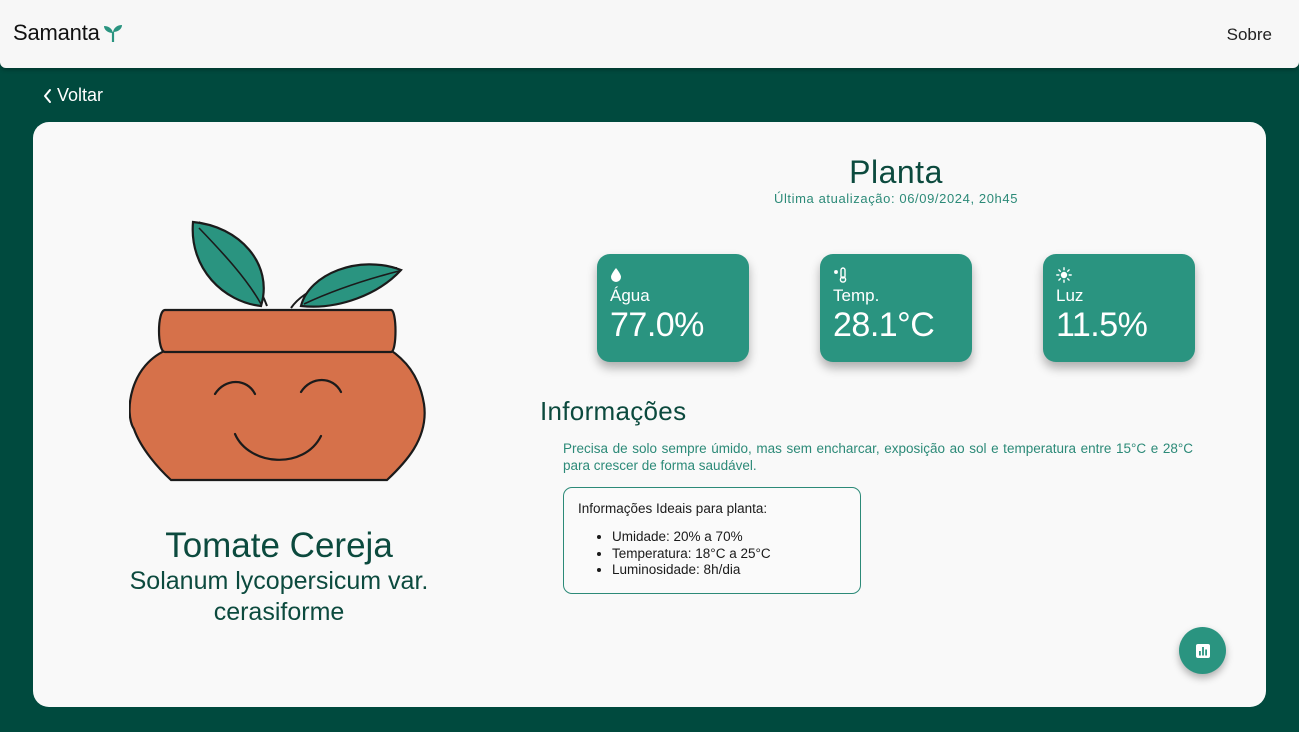 This screenshot has height=732, width=1299. I want to click on water-metric-card: Água 77.0%, so click(673, 308).